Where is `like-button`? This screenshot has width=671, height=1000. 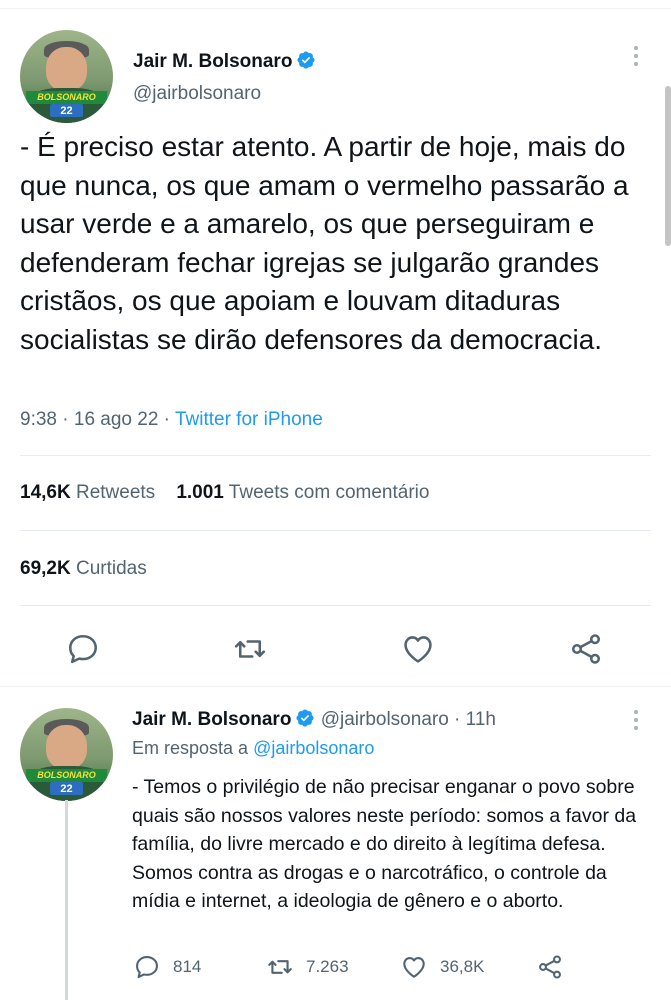
like-button is located at coordinates (418, 649).